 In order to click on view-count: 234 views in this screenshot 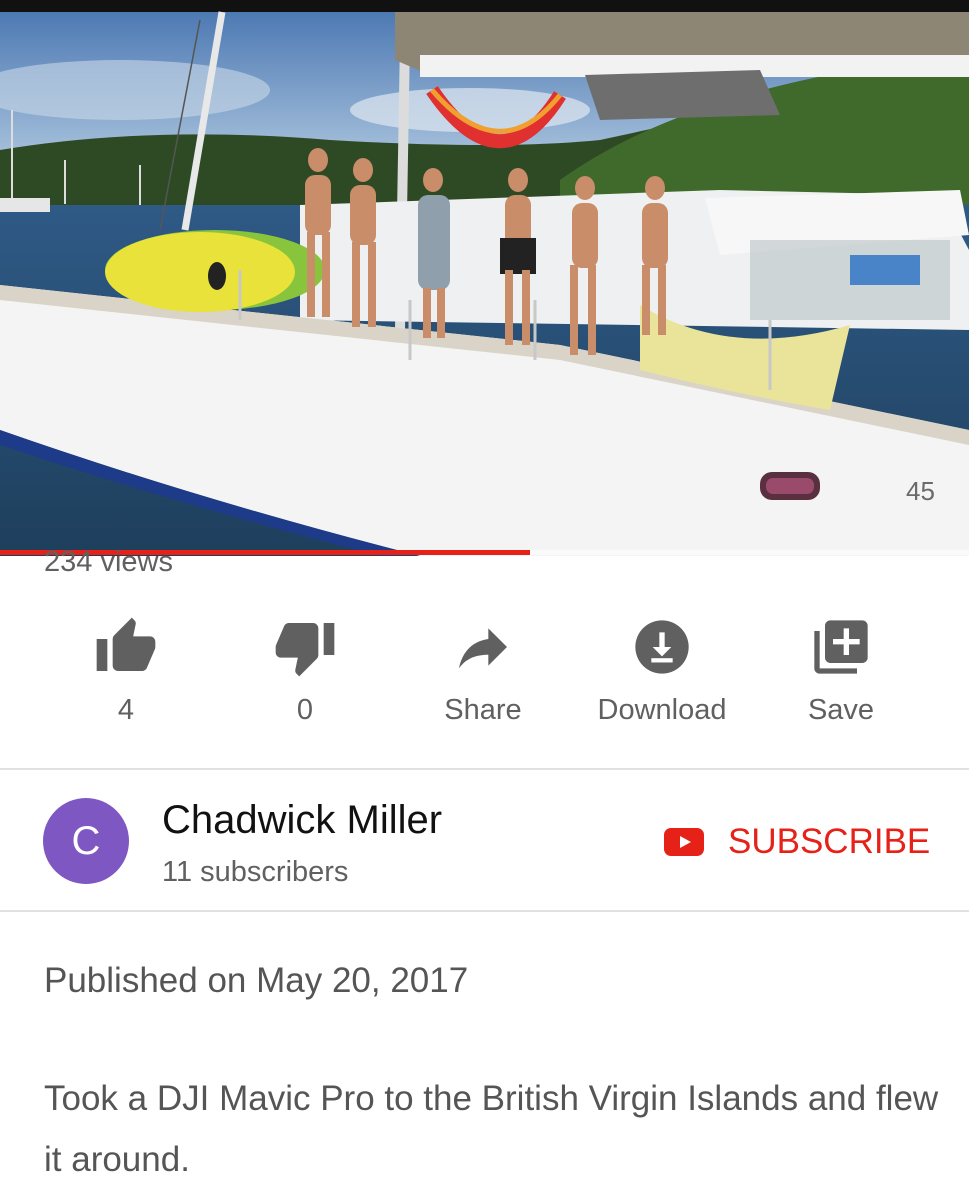, I will do `click(108, 562)`.